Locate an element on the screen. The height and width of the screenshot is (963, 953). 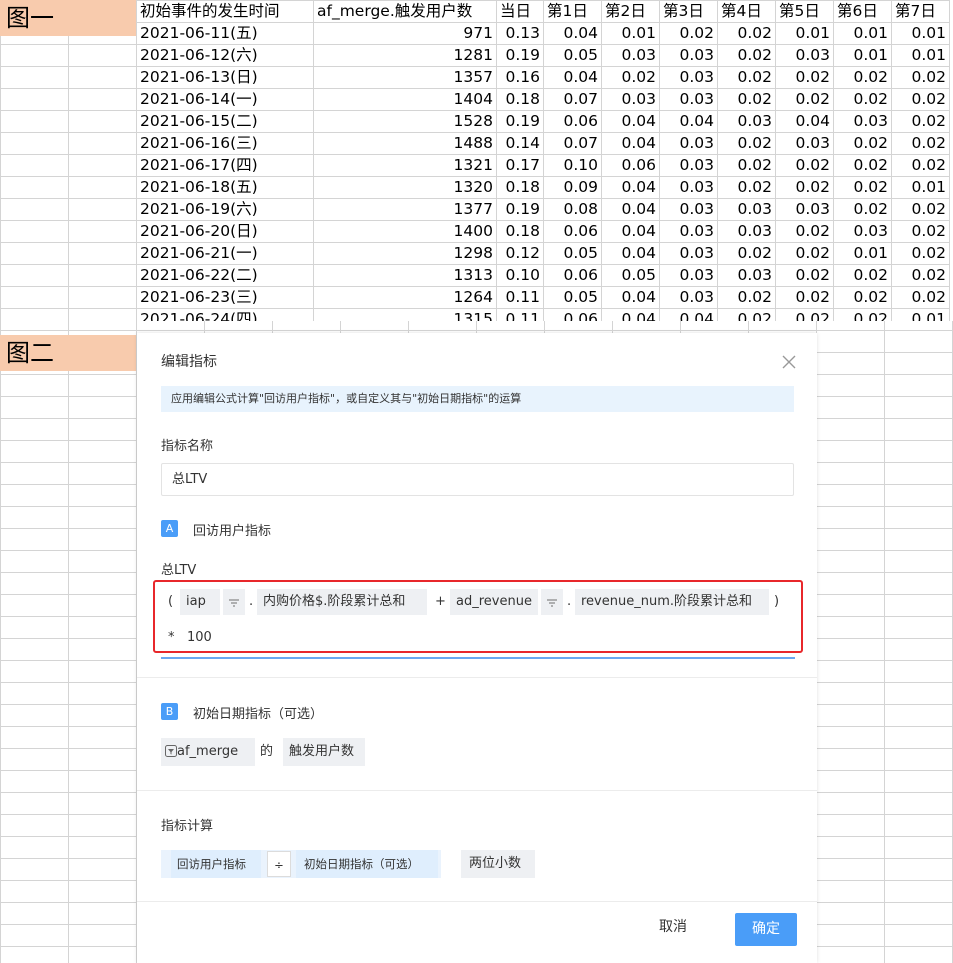
value-cell: 0.13 is located at coordinates (520, 33).